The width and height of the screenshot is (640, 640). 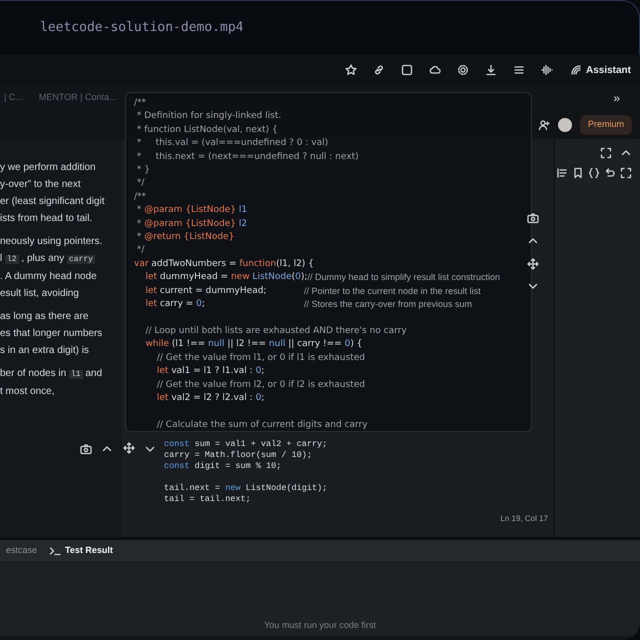 I want to click on description-text: ber of nodes in l1 and, so click(x=52, y=374).